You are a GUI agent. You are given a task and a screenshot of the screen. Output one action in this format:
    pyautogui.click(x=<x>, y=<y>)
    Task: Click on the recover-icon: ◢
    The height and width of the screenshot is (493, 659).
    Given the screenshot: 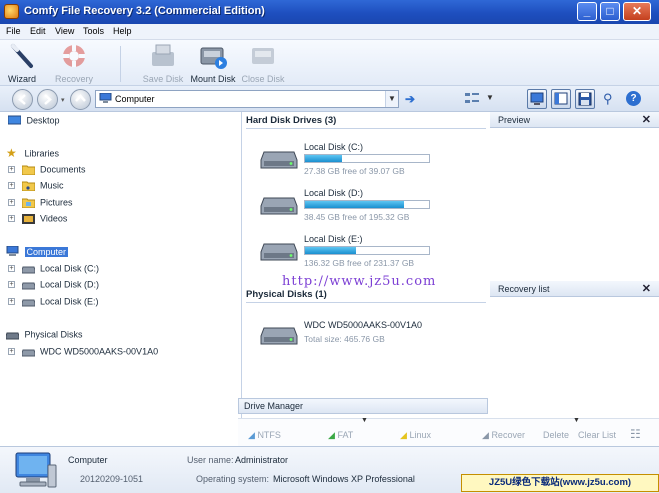 What is the action you would take?
    pyautogui.click(x=485, y=435)
    